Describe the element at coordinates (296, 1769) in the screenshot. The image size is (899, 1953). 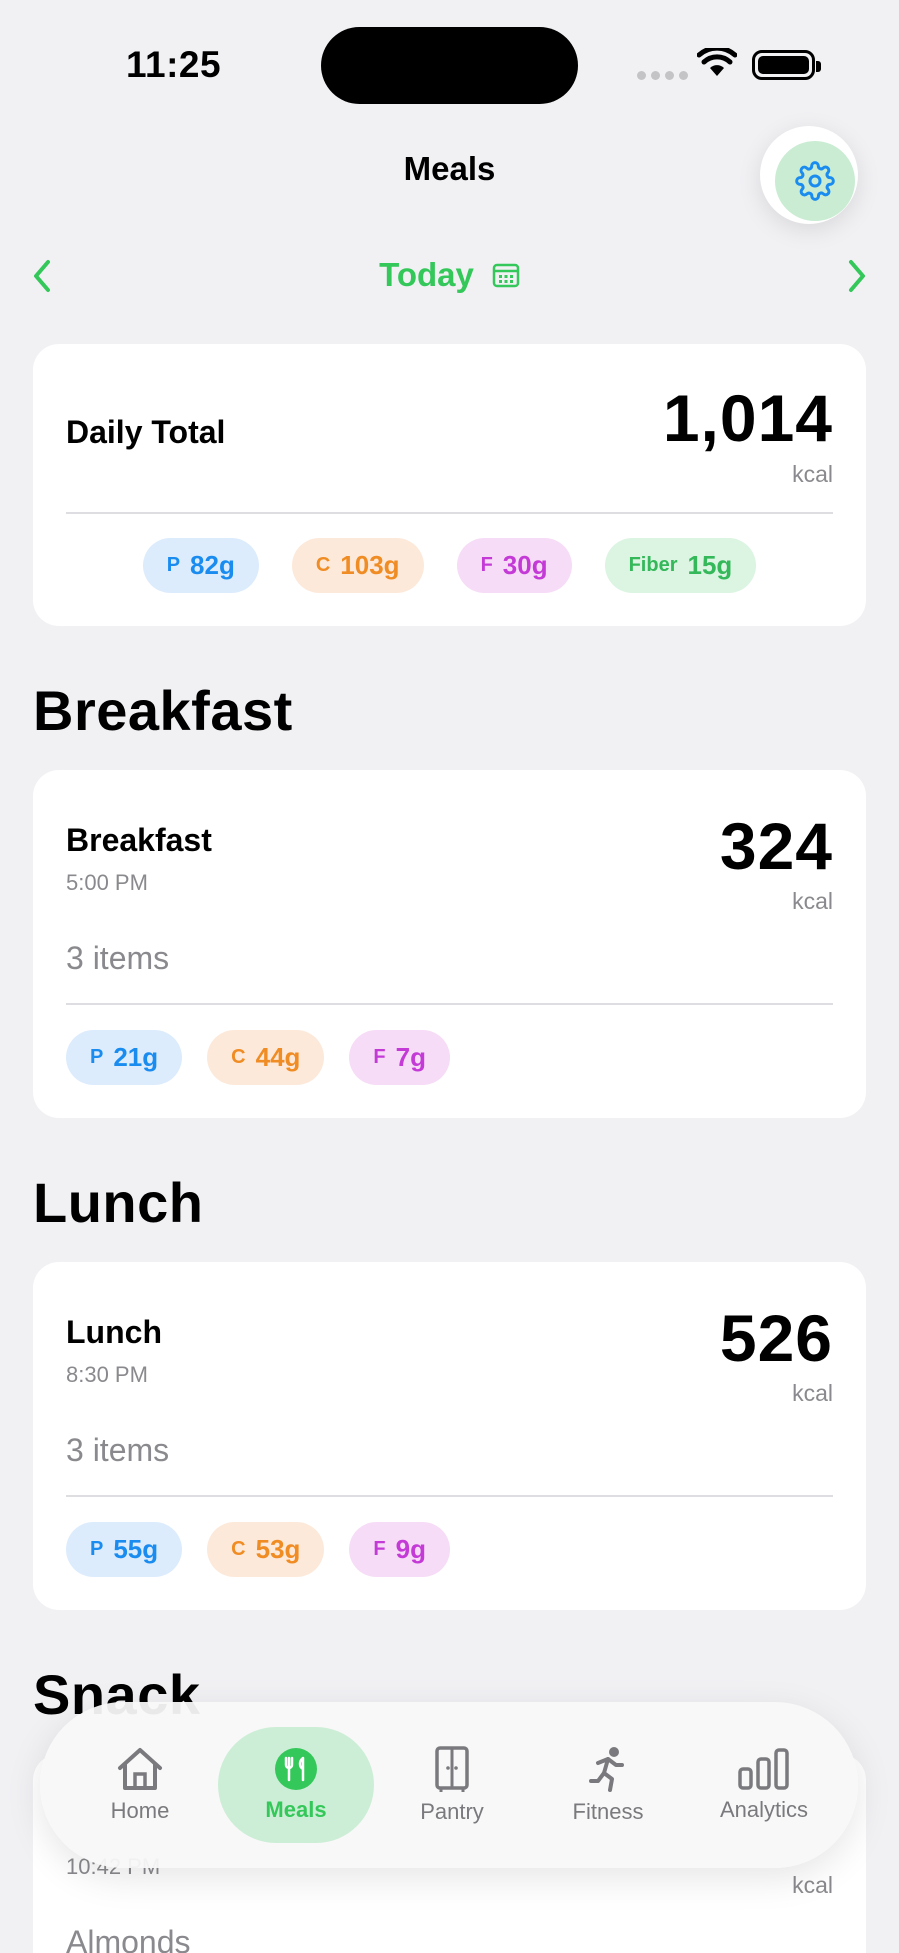
I see `fork-knife-icon` at that location.